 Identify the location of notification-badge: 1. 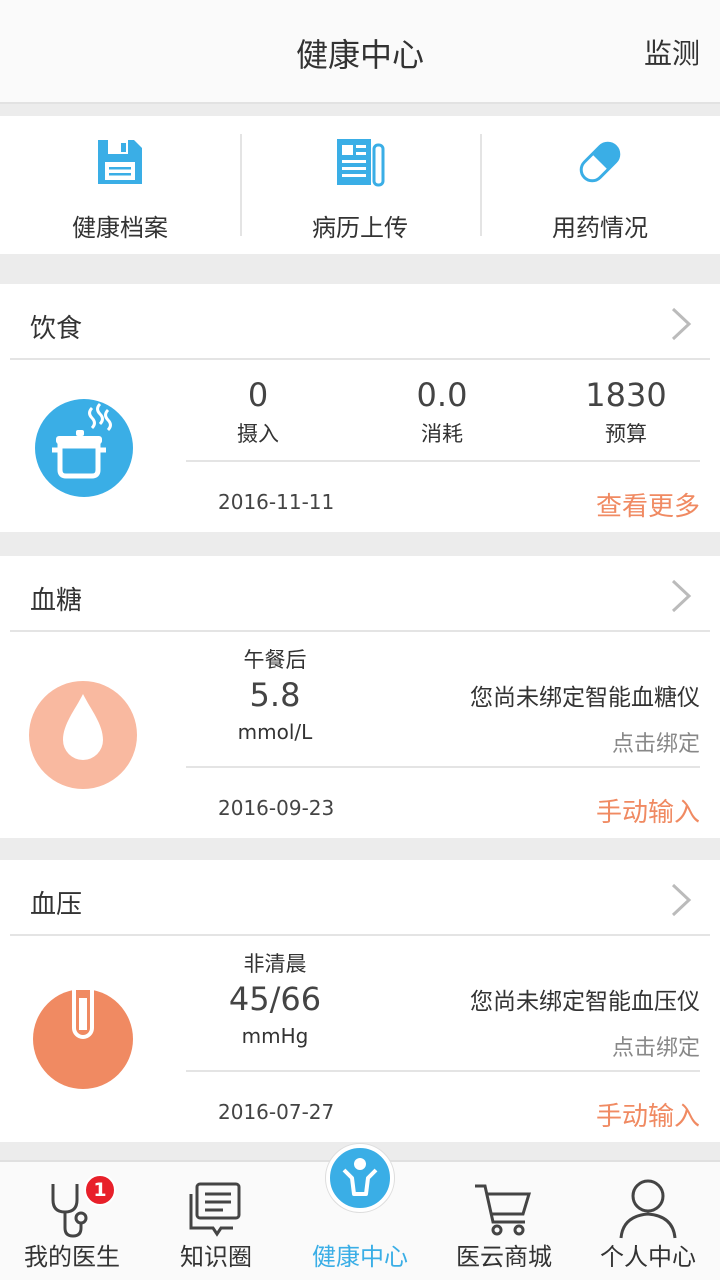
(100, 1190).